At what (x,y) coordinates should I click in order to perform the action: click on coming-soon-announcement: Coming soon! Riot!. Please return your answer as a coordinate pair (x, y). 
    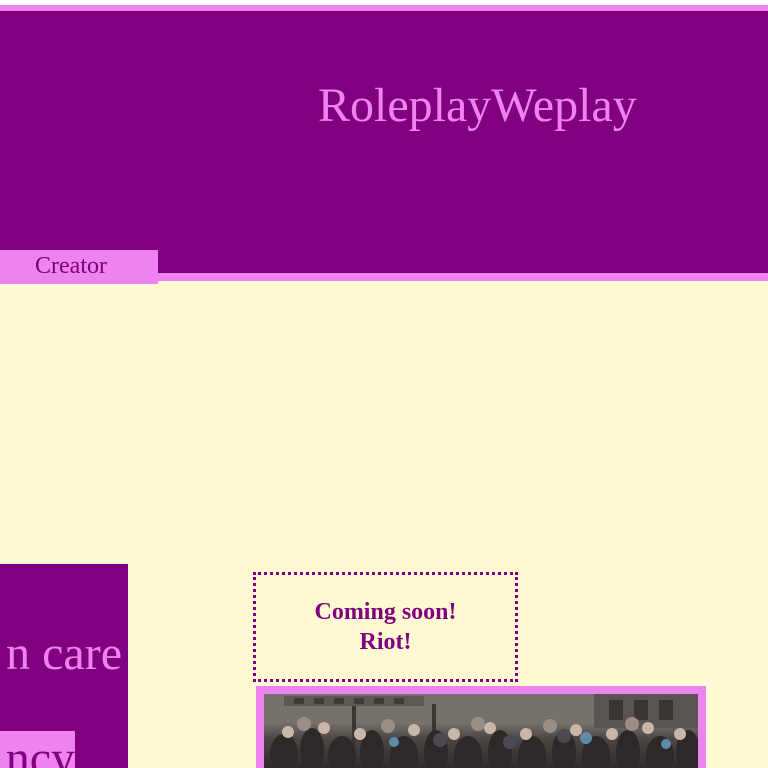
    Looking at the image, I should click on (385, 627).